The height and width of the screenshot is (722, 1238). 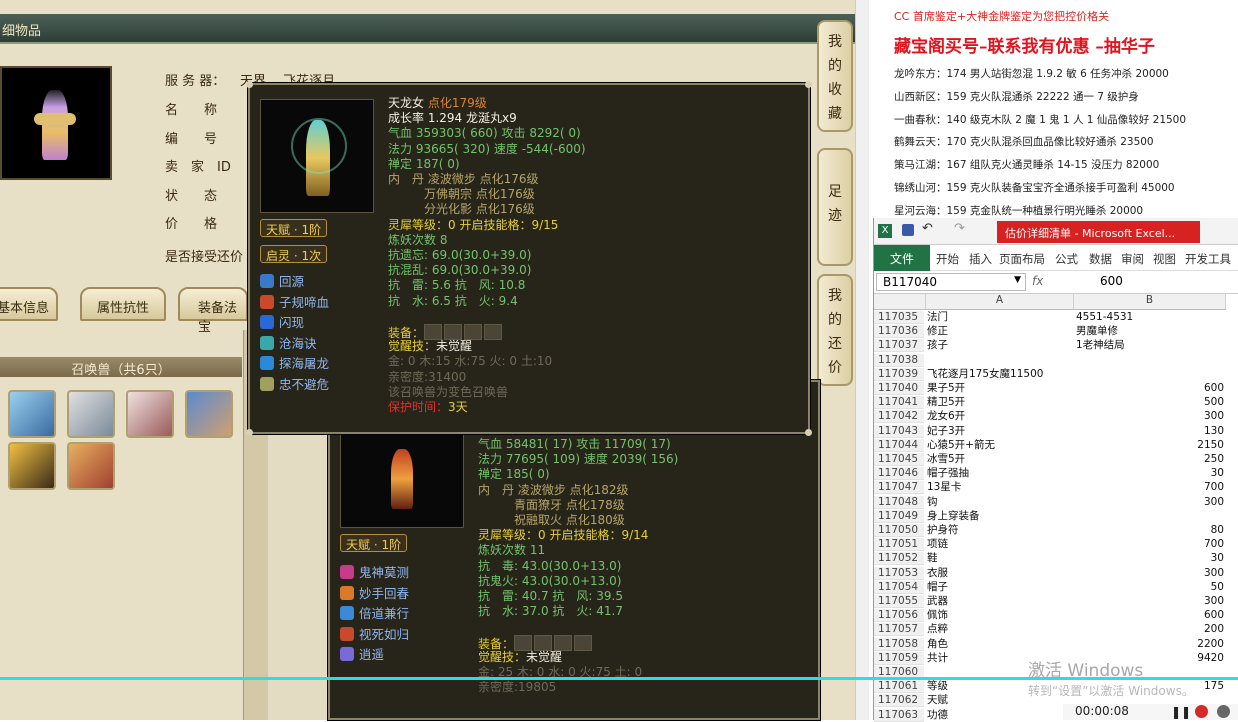 What do you see at coordinates (1056, 431) in the screenshot?
I see `table-row: 117043 妃子3开 130` at bounding box center [1056, 431].